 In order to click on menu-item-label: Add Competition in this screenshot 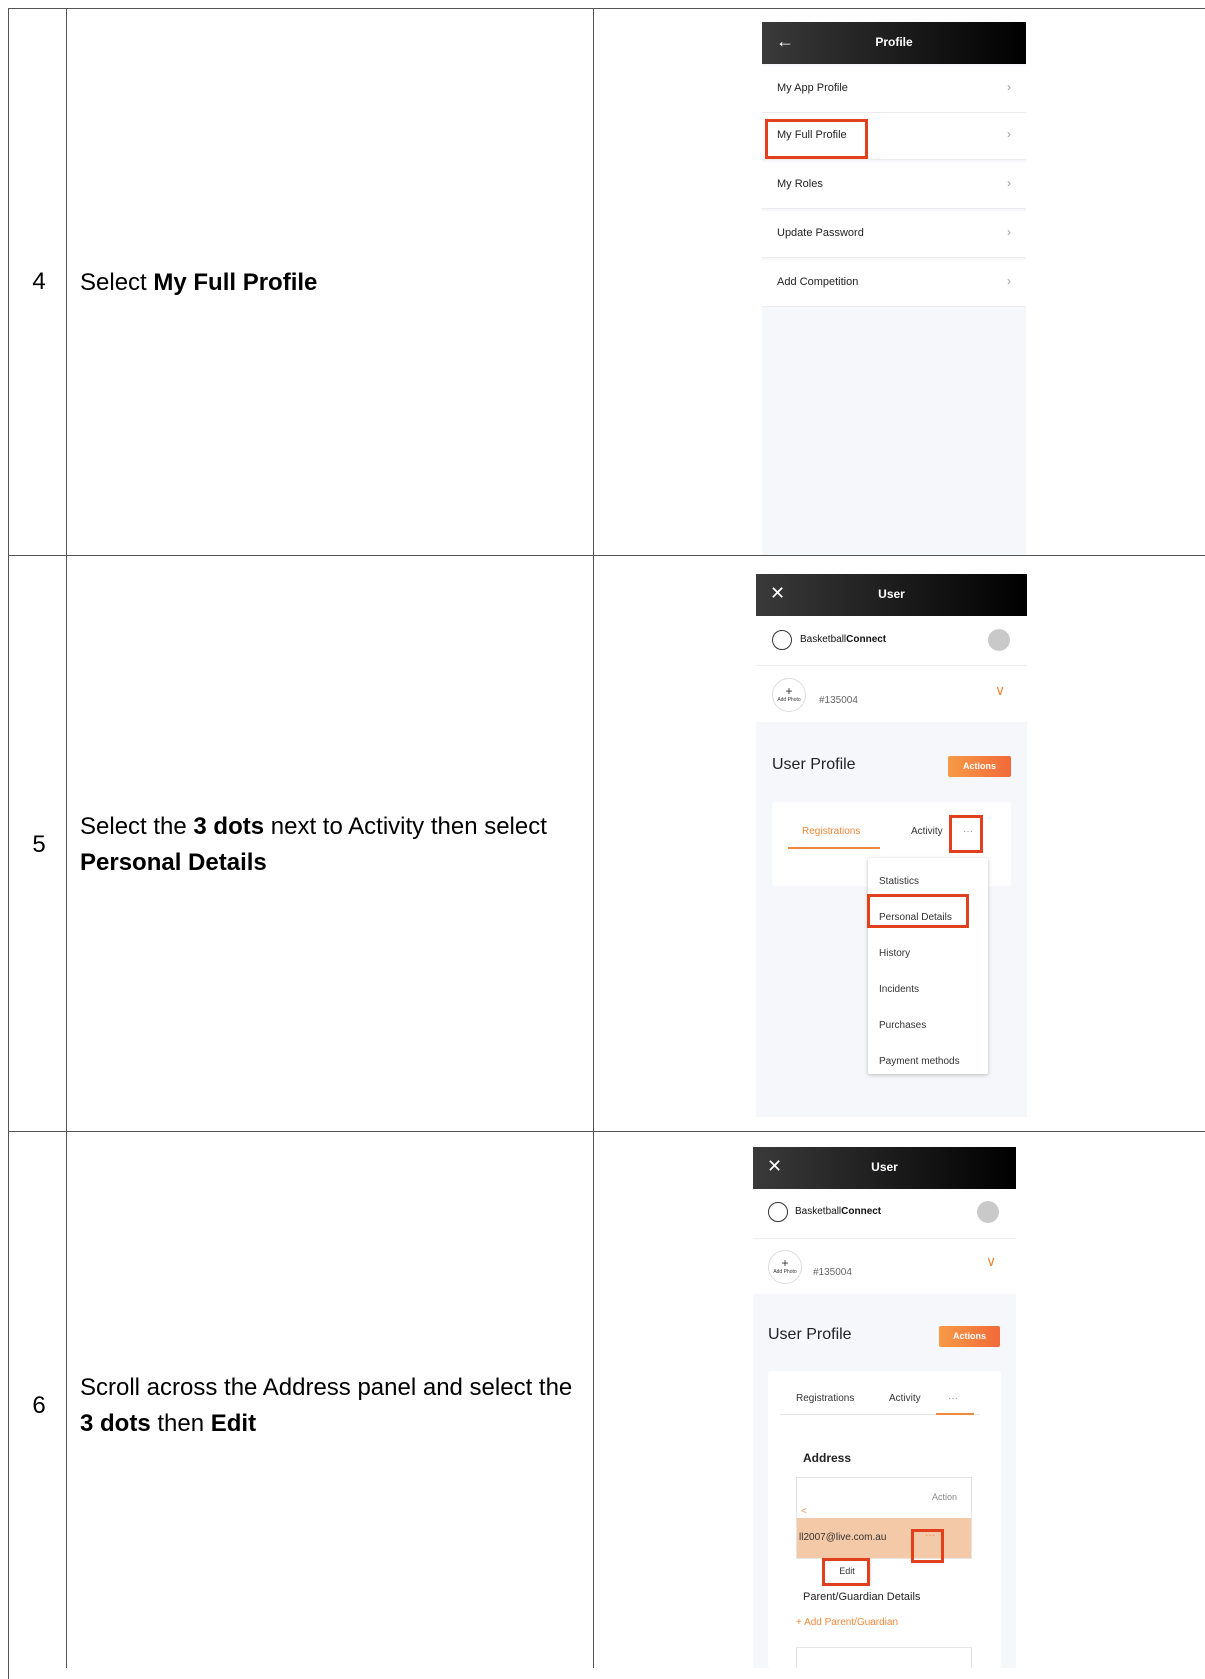, I will do `click(818, 282)`.